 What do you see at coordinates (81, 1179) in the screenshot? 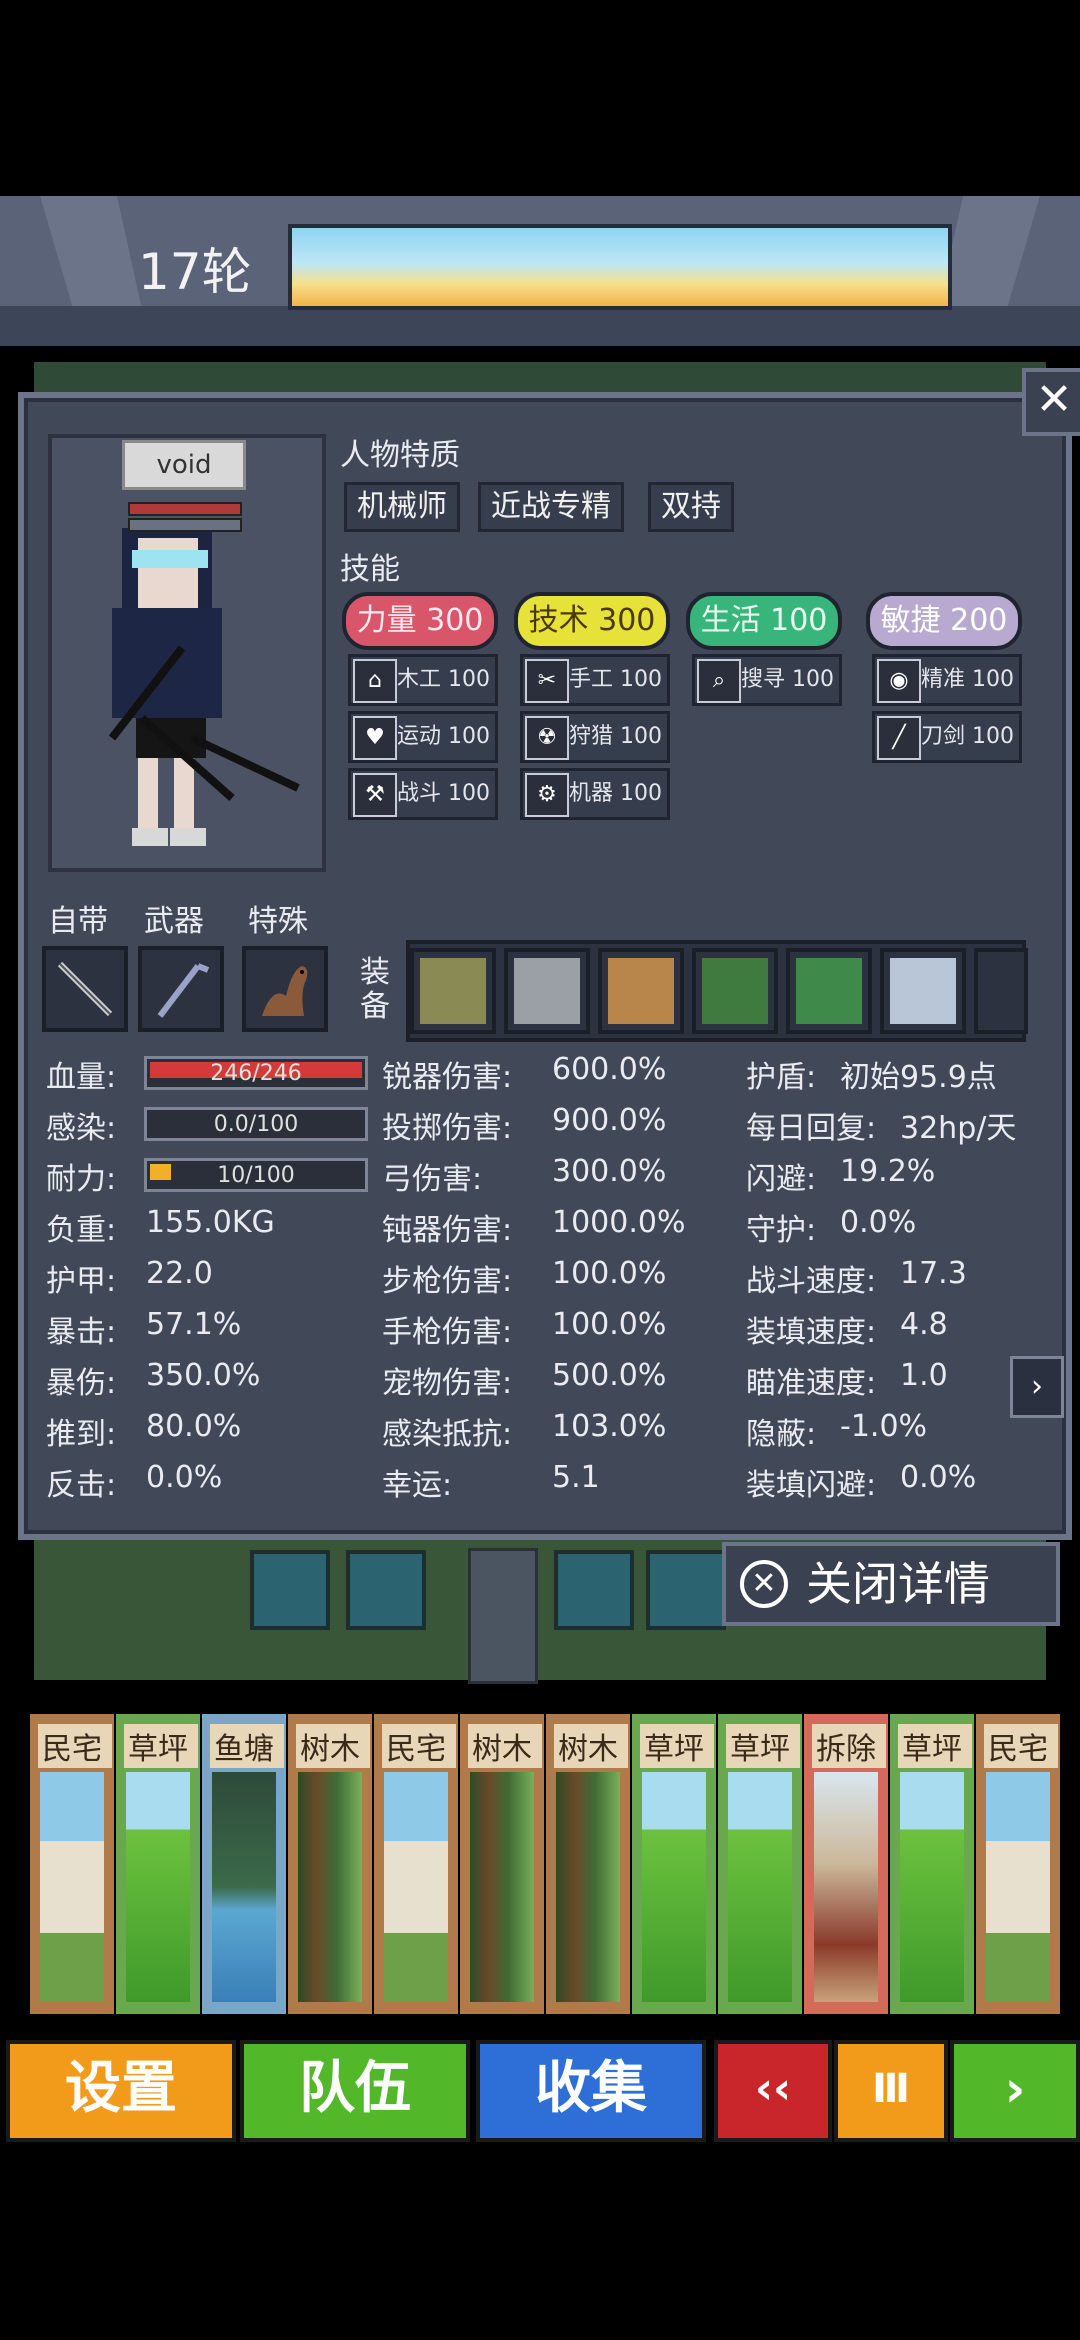
I see `stat-label: 耐力:` at bounding box center [81, 1179].